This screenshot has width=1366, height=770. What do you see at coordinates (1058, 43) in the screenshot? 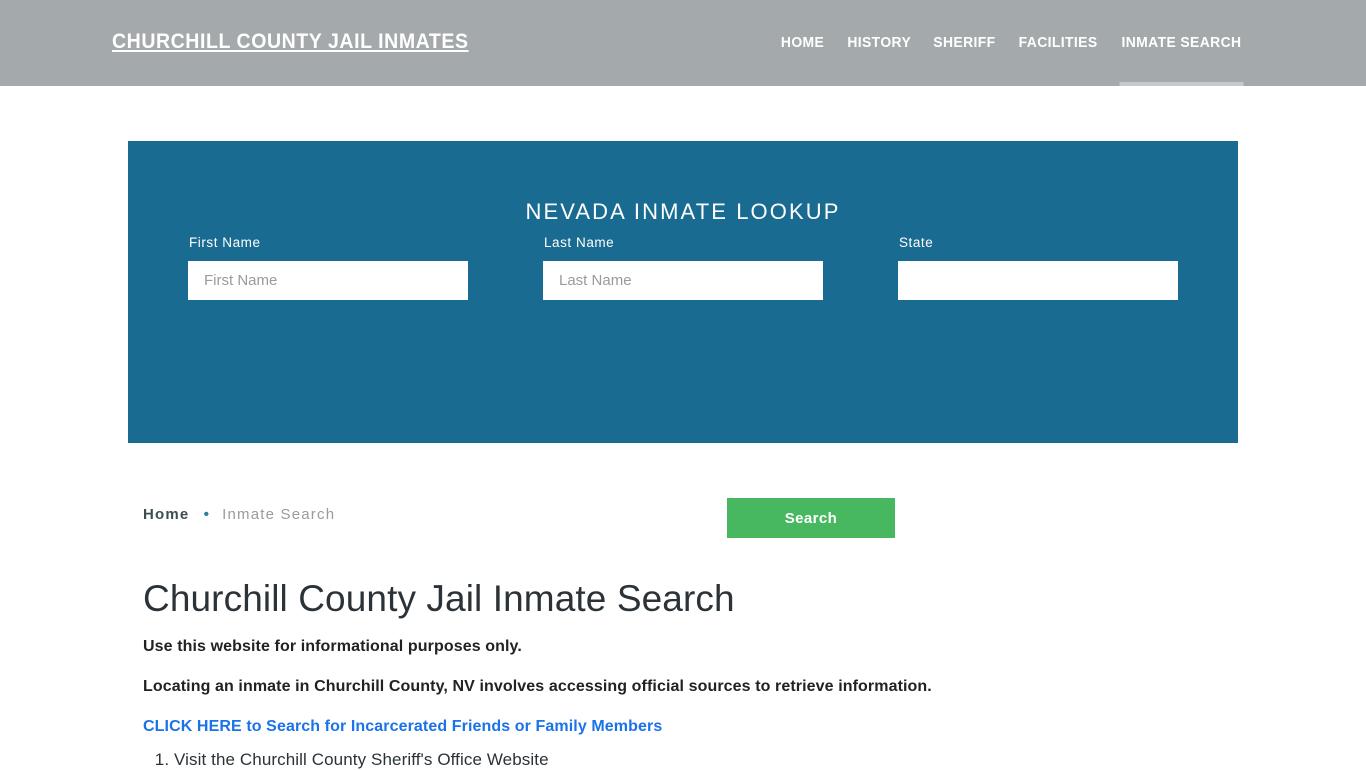
I see `nav-item-facilities: FACILITIES` at bounding box center [1058, 43].